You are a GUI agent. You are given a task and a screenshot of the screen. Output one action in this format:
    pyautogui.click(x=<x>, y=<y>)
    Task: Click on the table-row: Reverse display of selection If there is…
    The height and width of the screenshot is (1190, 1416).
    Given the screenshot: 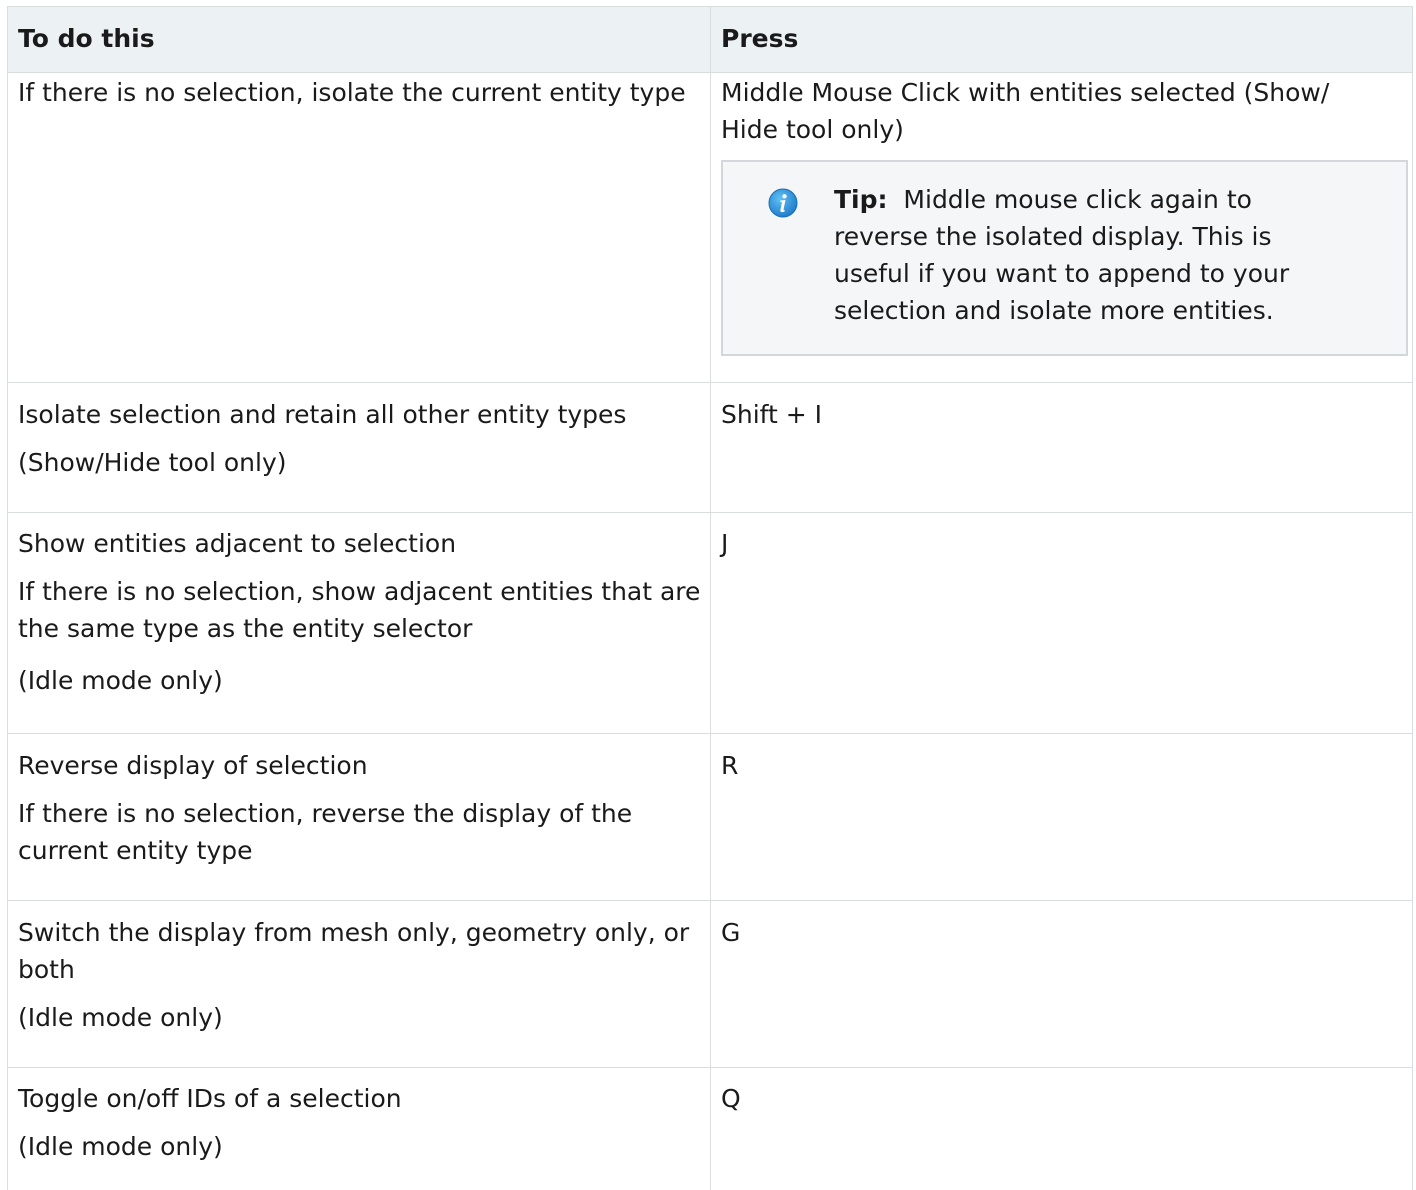 What is the action you would take?
    pyautogui.click(x=710, y=817)
    